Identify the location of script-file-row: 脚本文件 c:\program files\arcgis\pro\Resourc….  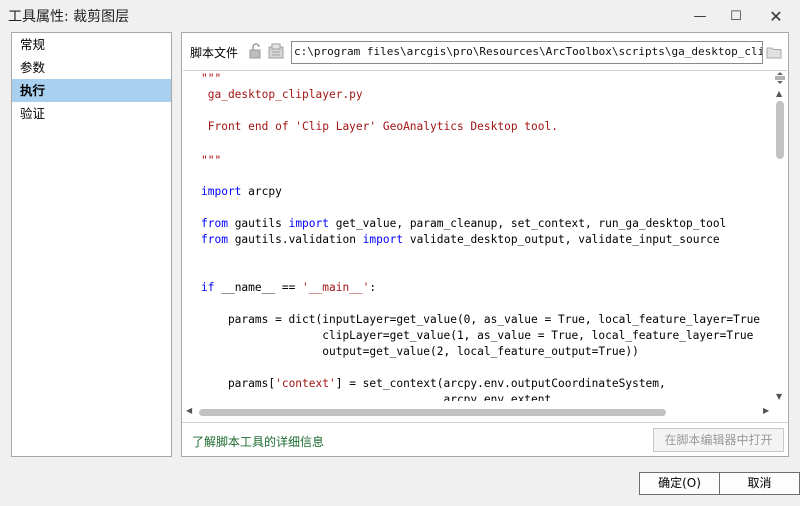
(485, 52).